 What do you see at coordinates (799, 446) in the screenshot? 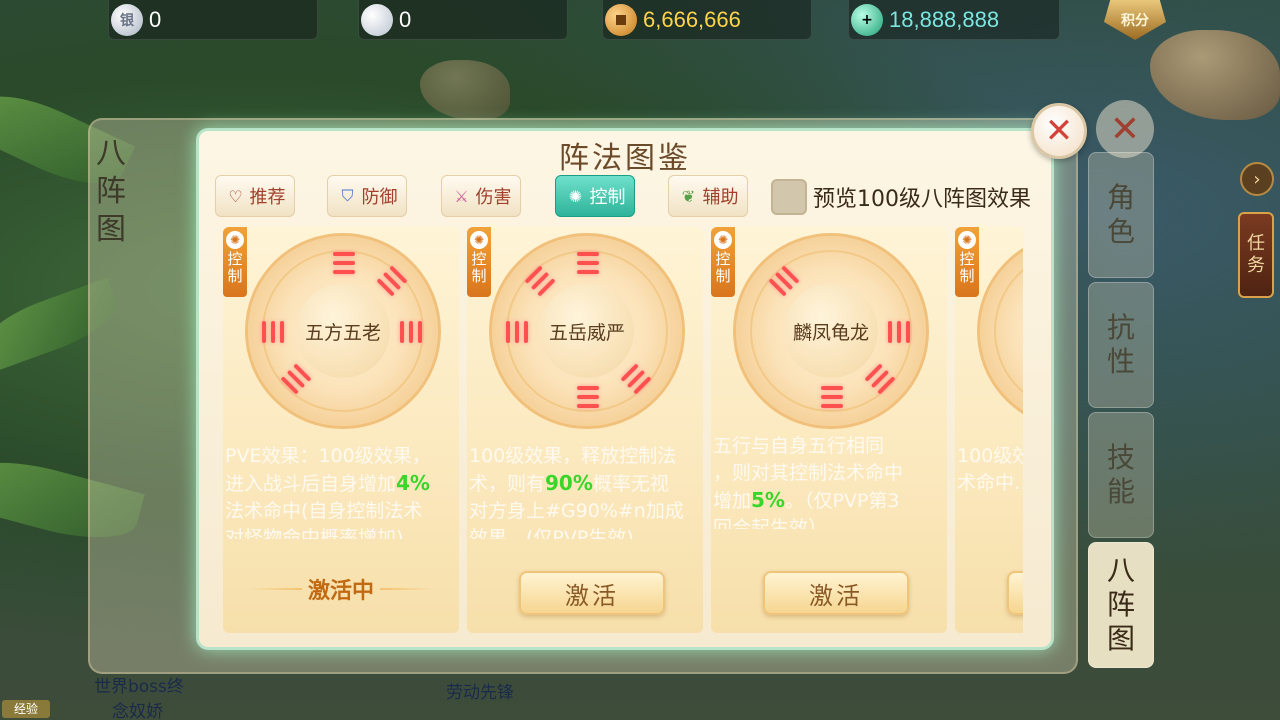
I see `desc-line: 五行与自身五行相同` at bounding box center [799, 446].